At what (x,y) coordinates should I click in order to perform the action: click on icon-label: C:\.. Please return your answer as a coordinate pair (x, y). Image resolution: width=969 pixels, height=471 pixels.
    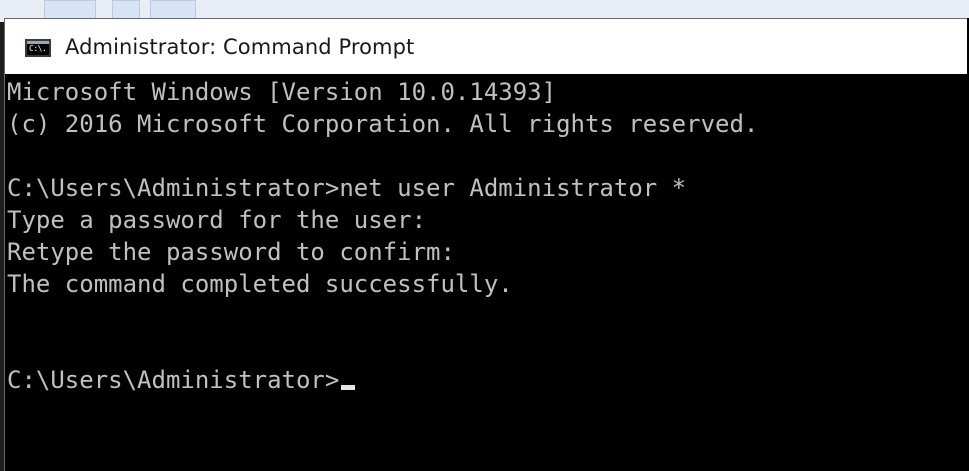
    Looking at the image, I should click on (38, 48).